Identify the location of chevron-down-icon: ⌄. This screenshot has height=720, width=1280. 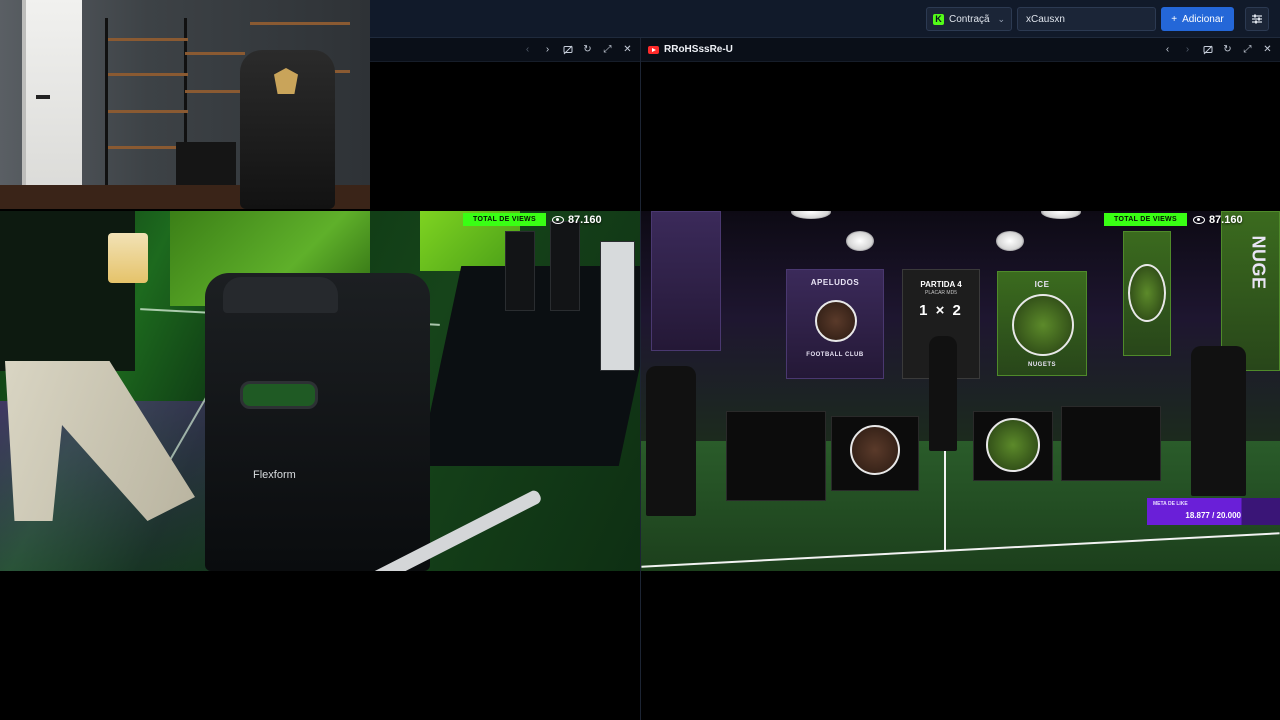
(1001, 18).